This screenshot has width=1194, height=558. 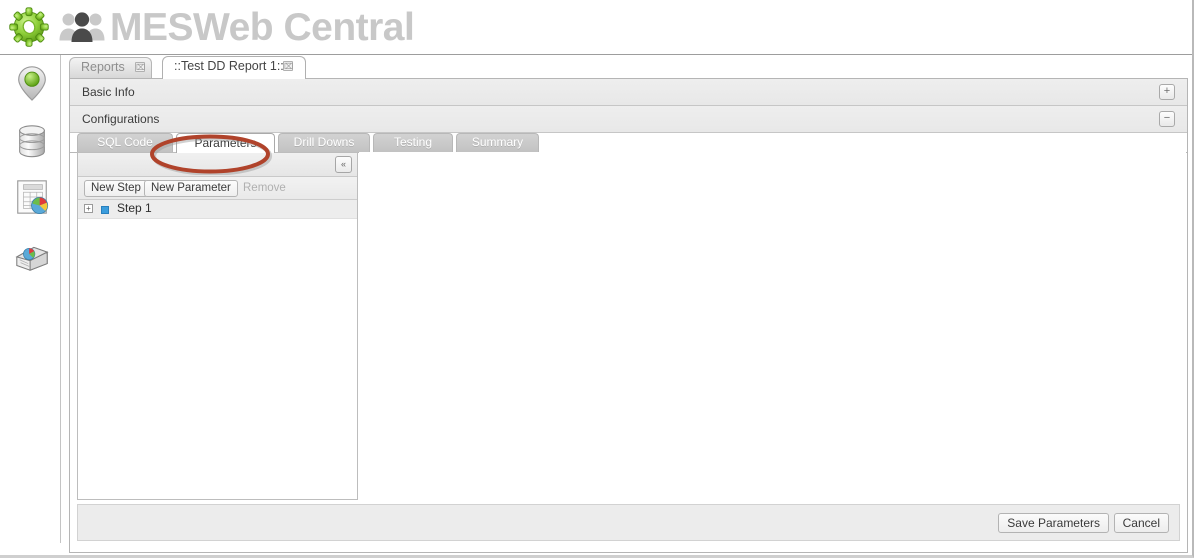 I want to click on app-title: MESWeb Central, so click(x=262, y=27).